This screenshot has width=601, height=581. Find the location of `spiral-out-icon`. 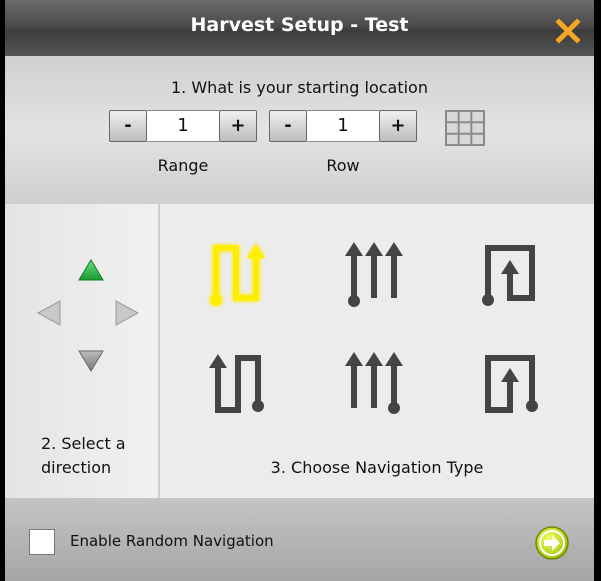

spiral-out-icon is located at coordinates (510, 385).